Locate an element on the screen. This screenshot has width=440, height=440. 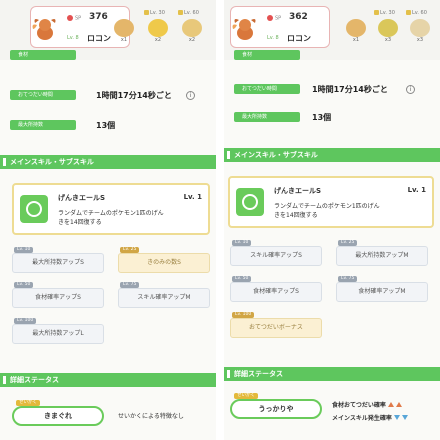
sp-value: 376 is located at coordinates (98, 17).